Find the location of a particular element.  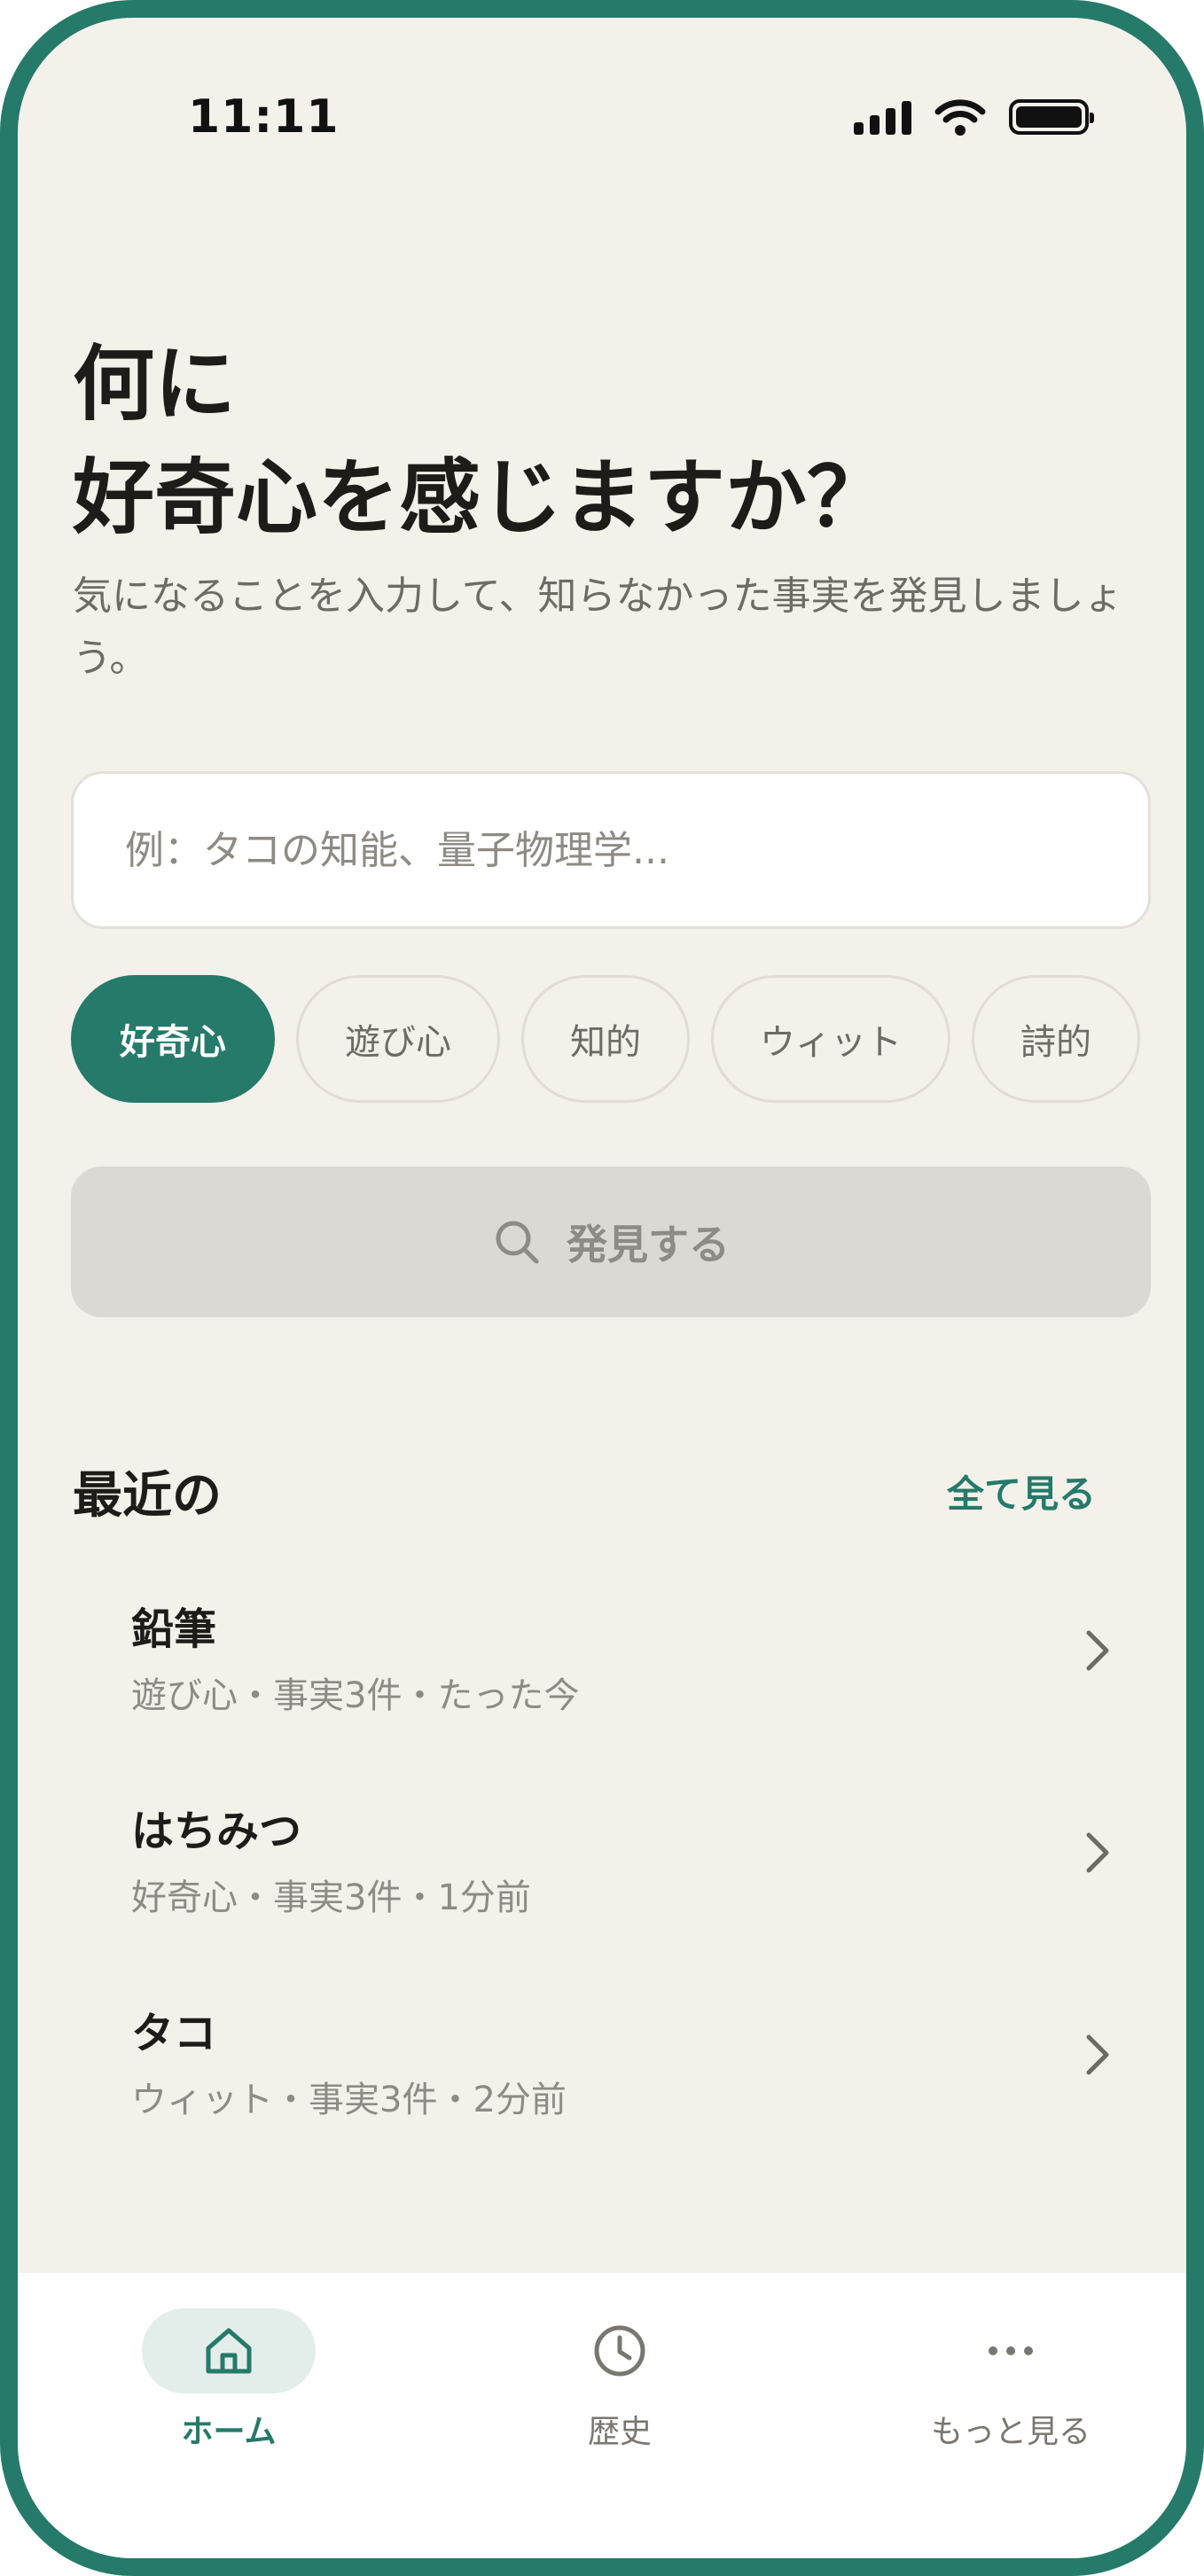

tone-chip-poetic: 詩的 is located at coordinates (1056, 1039).